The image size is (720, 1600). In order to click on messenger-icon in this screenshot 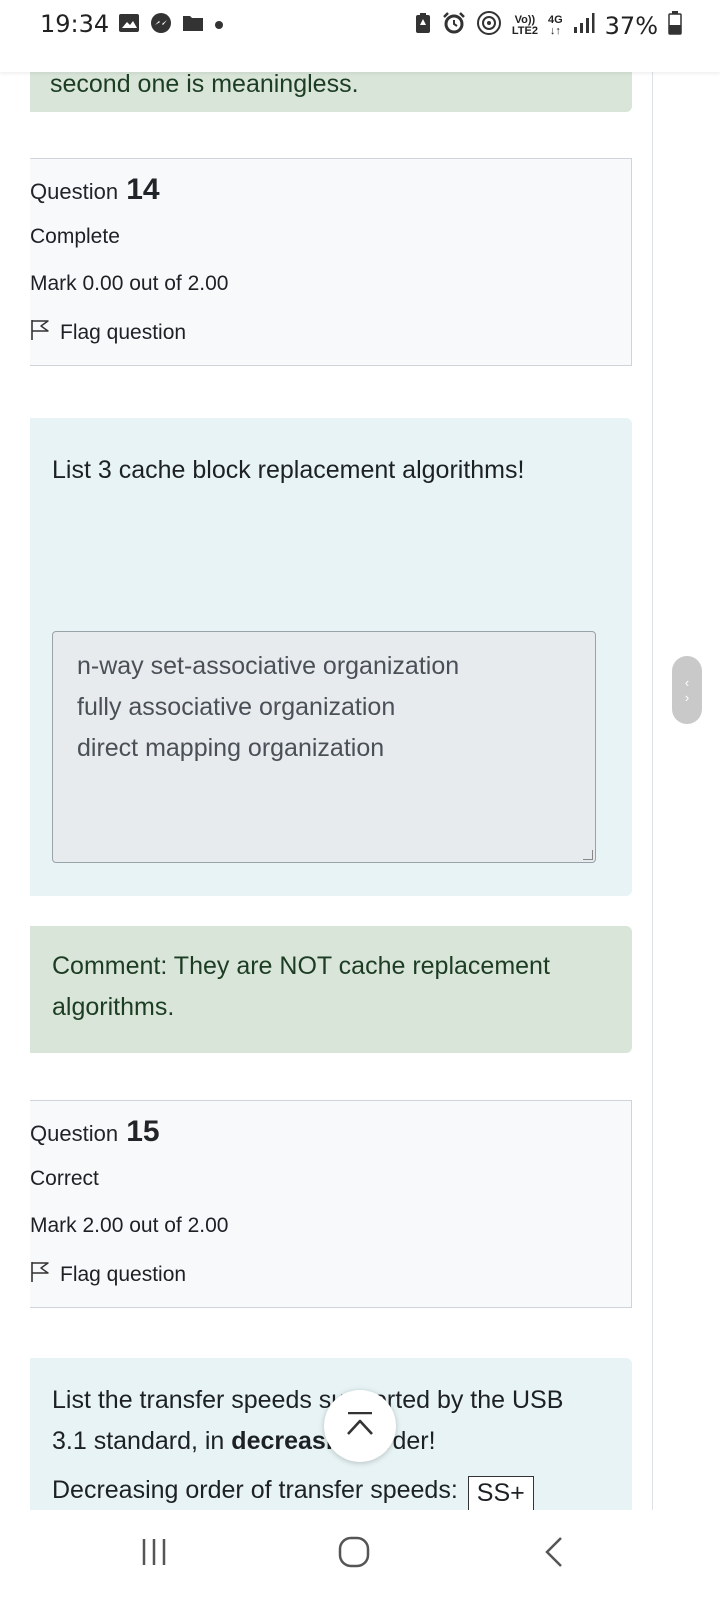, I will do `click(161, 25)`.